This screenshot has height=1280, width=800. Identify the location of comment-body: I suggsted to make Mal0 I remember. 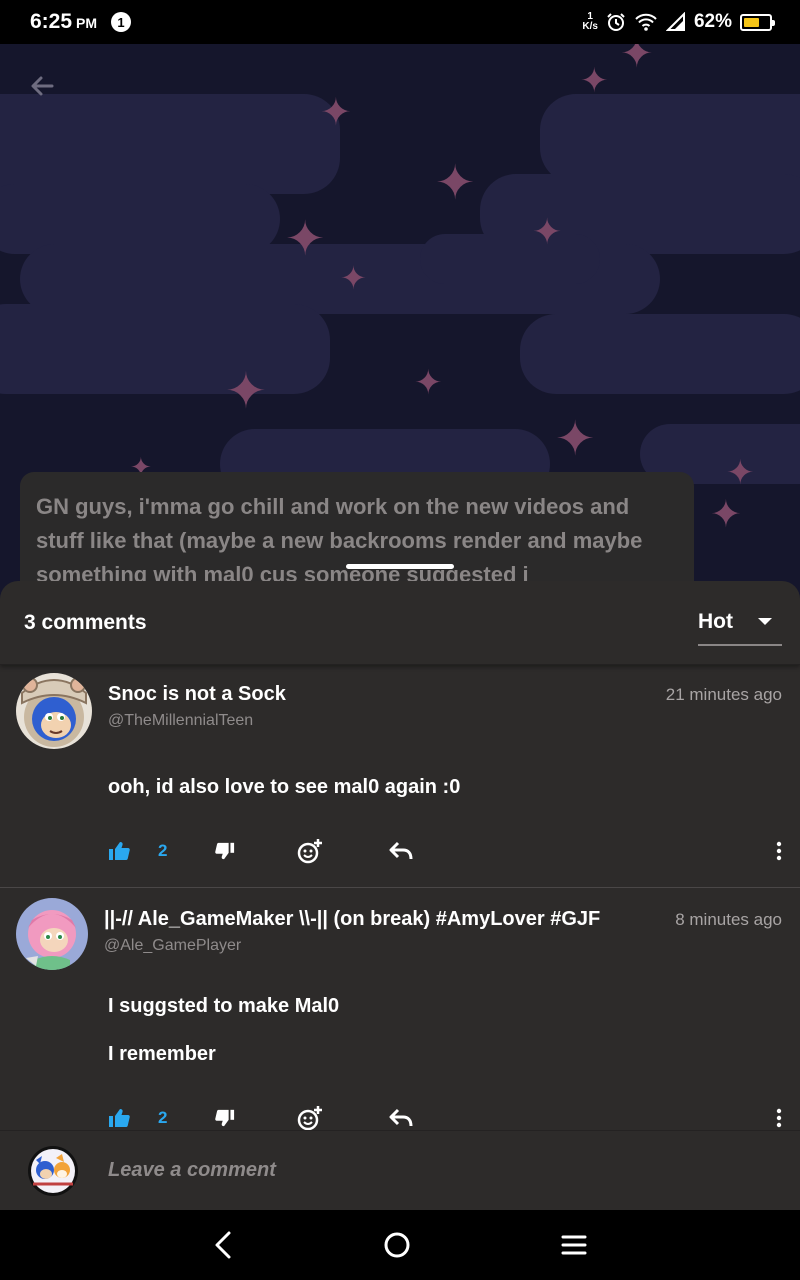
(445, 1030).